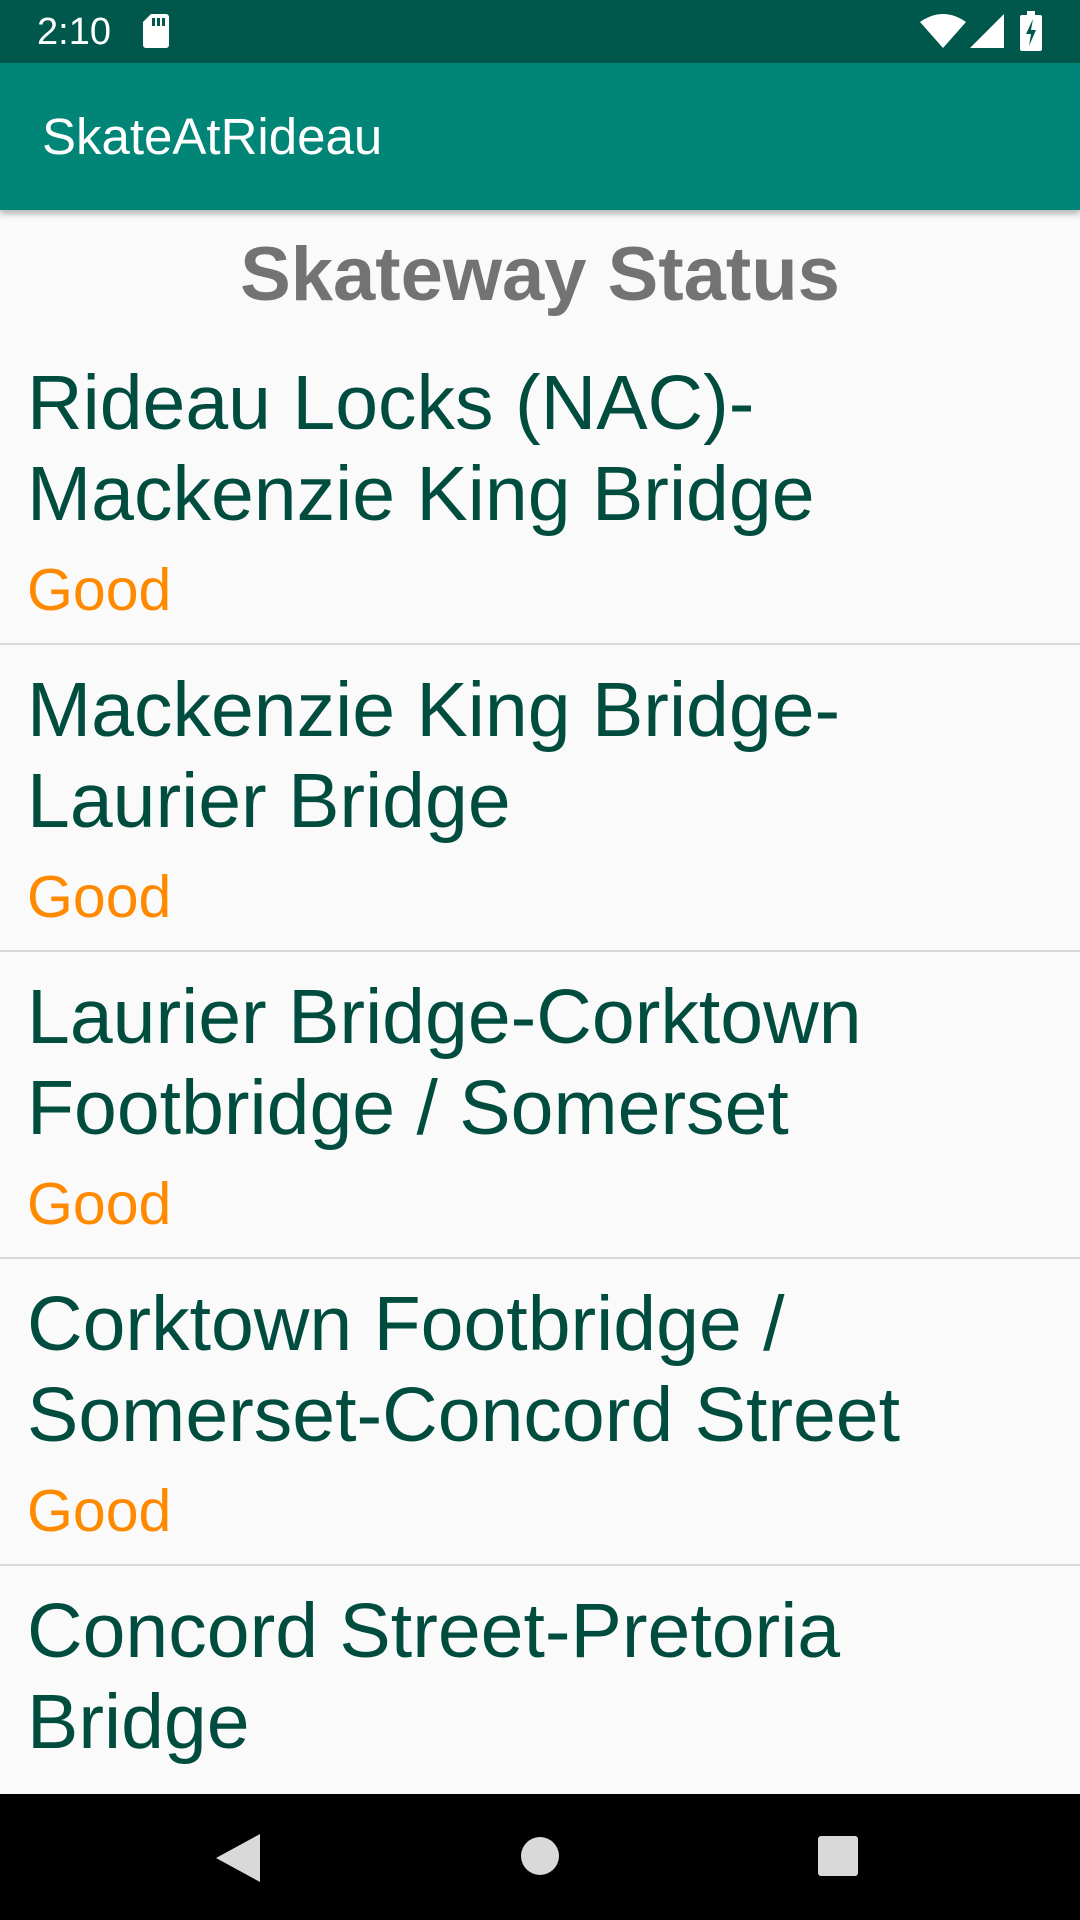 This screenshot has width=1080, height=1920. What do you see at coordinates (540, 136) in the screenshot?
I see `app-bar: SkateAtRideau` at bounding box center [540, 136].